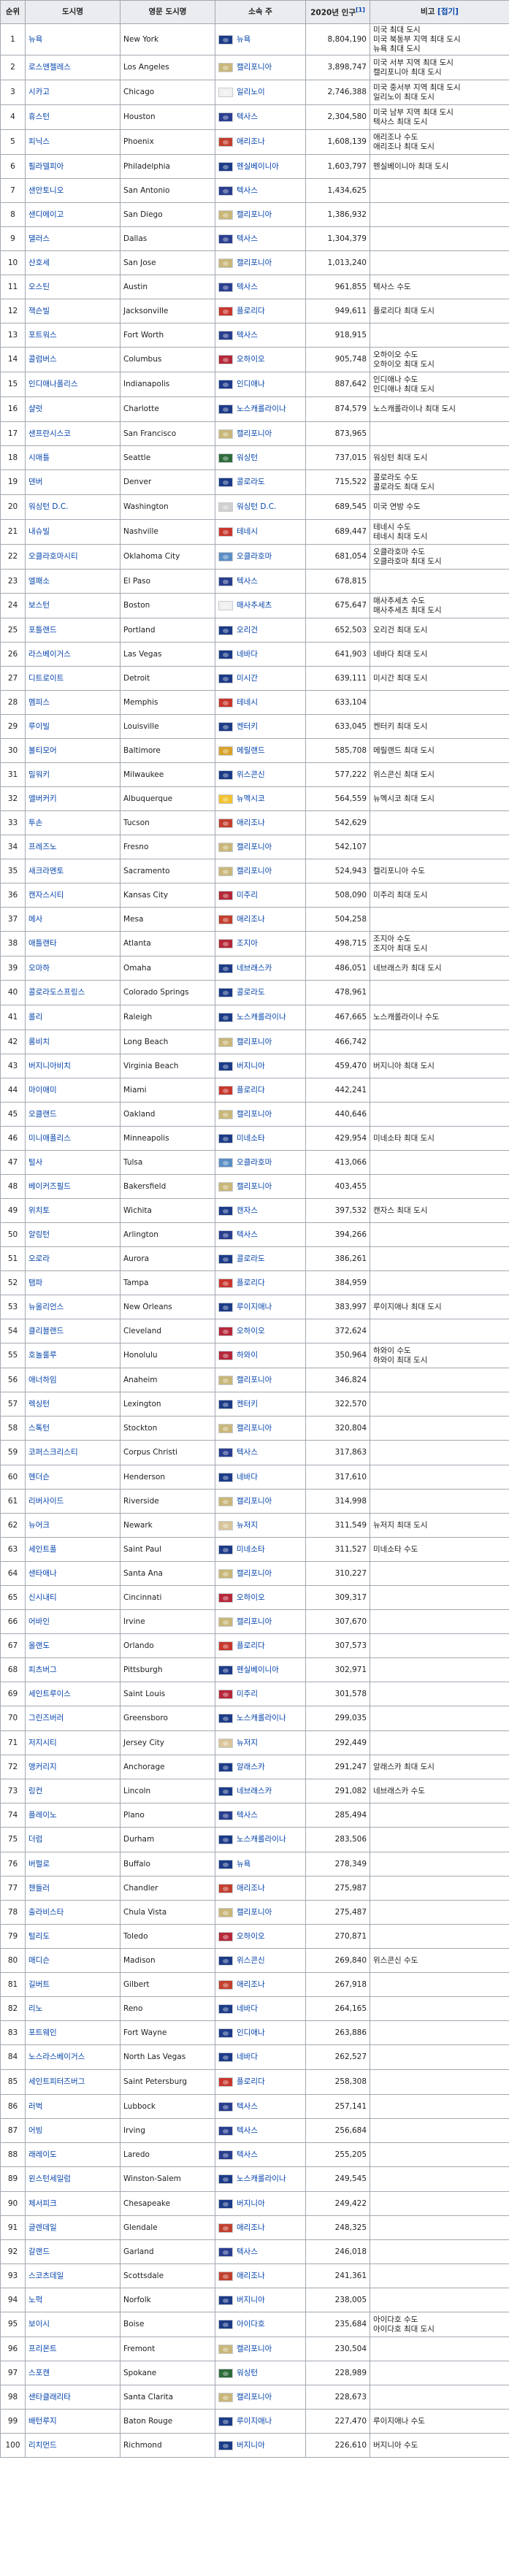 This screenshot has height=2576, width=509. Describe the element at coordinates (360, 10) in the screenshot. I see `population-ref-link: [1]` at that location.